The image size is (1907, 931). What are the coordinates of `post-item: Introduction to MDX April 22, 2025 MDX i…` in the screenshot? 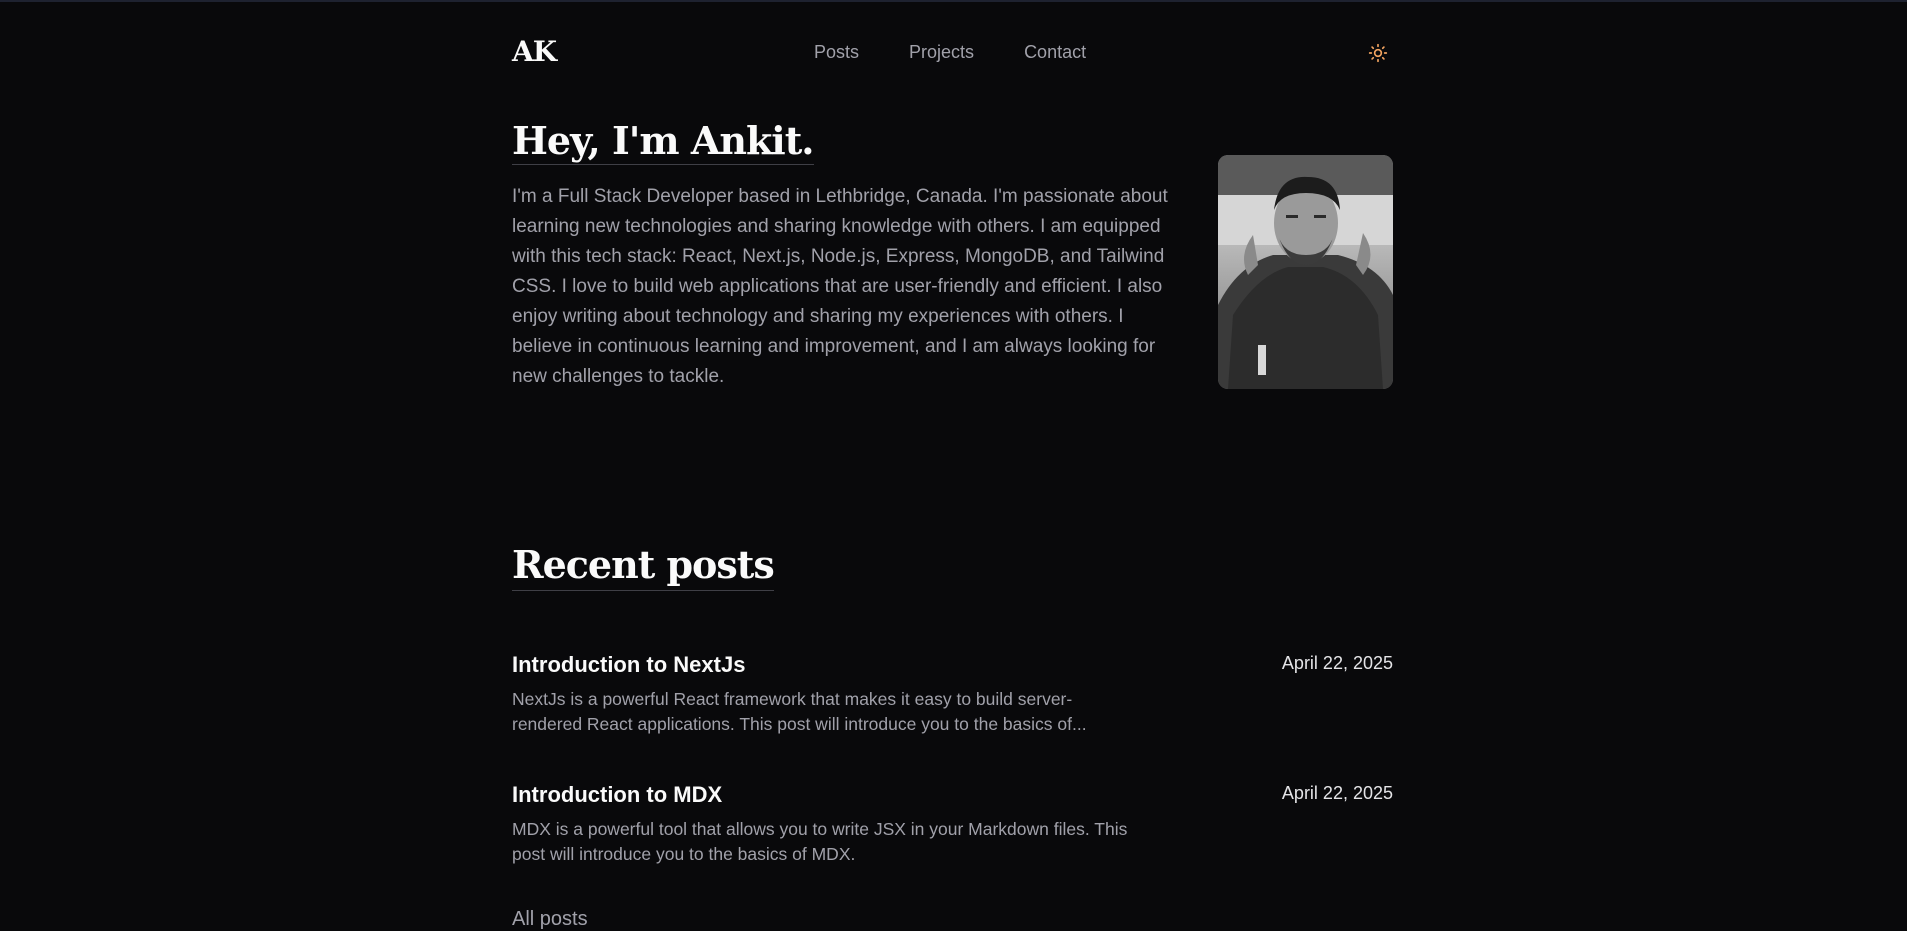 It's located at (952, 824).